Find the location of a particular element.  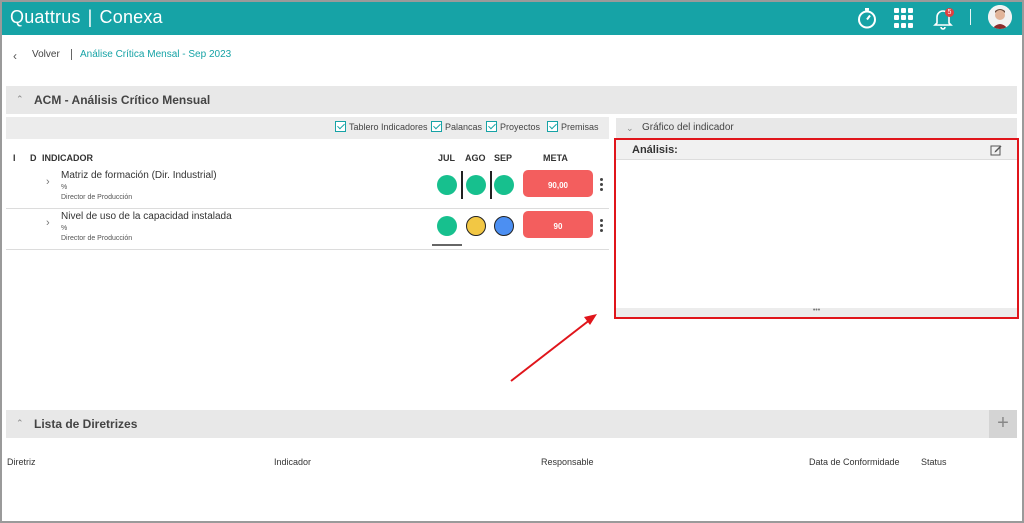

lista-section-title: Lista de Diretrizes is located at coordinates (86, 424).